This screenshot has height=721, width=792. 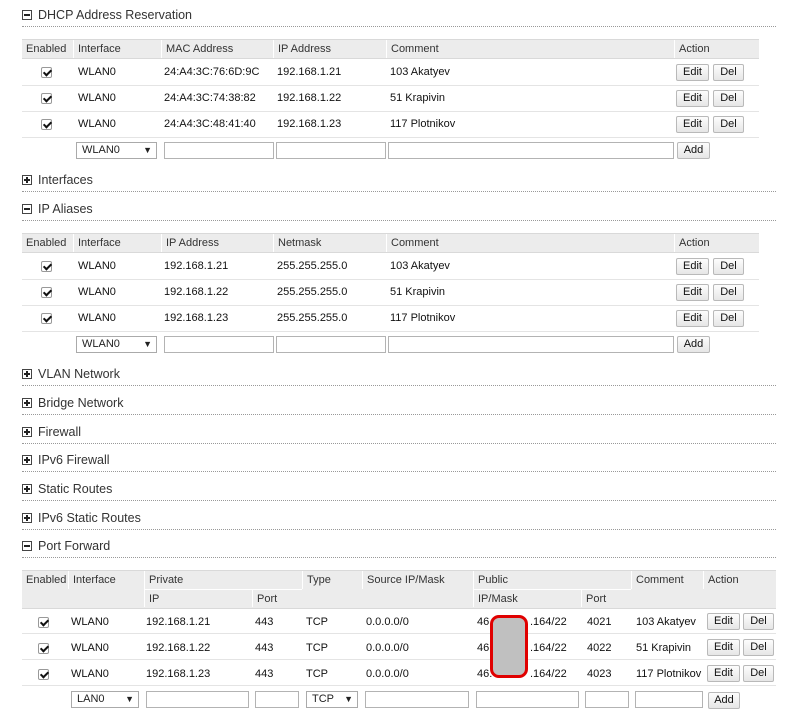 I want to click on ip-value: 192.168.1.22, so click(x=196, y=292).